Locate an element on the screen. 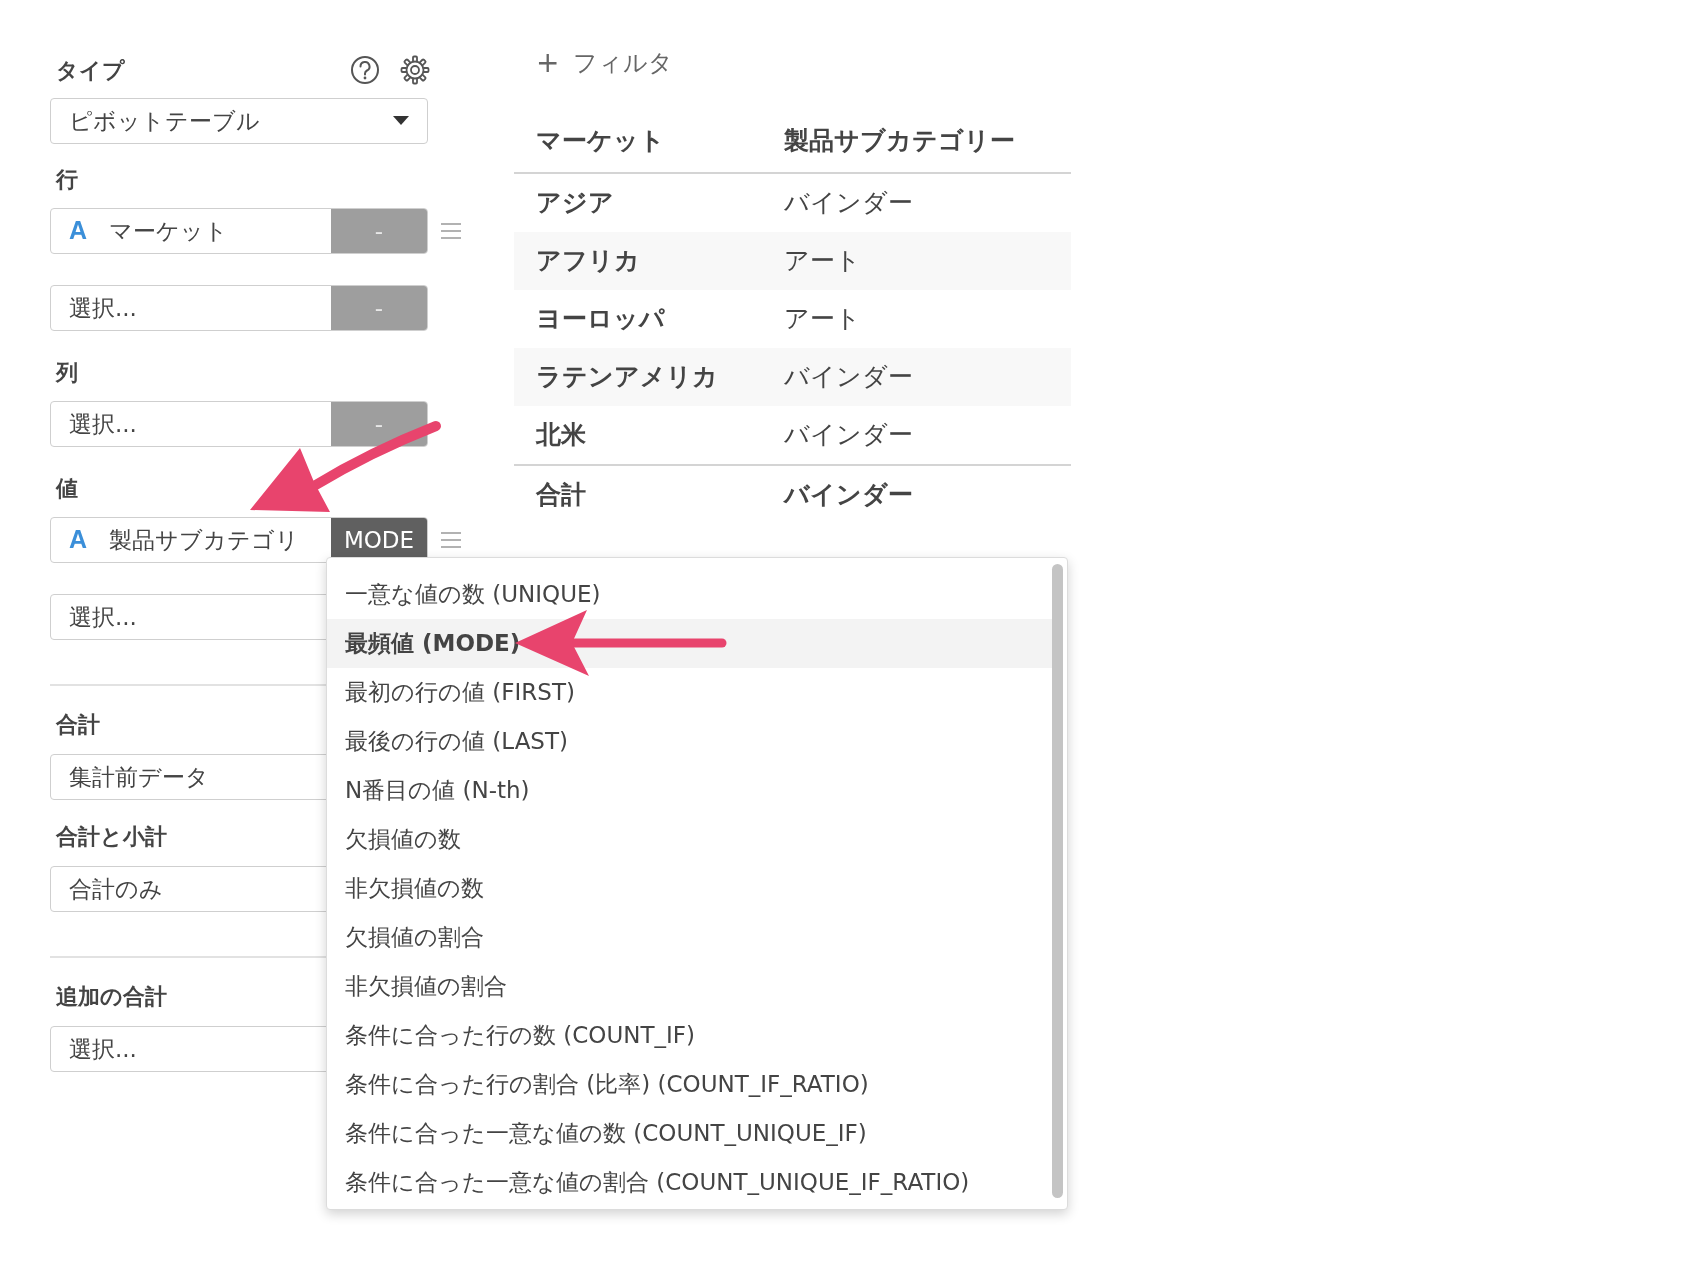 The image size is (1688, 1274). field-select: A 製品サブカテゴリ MODE is located at coordinates (239, 540).